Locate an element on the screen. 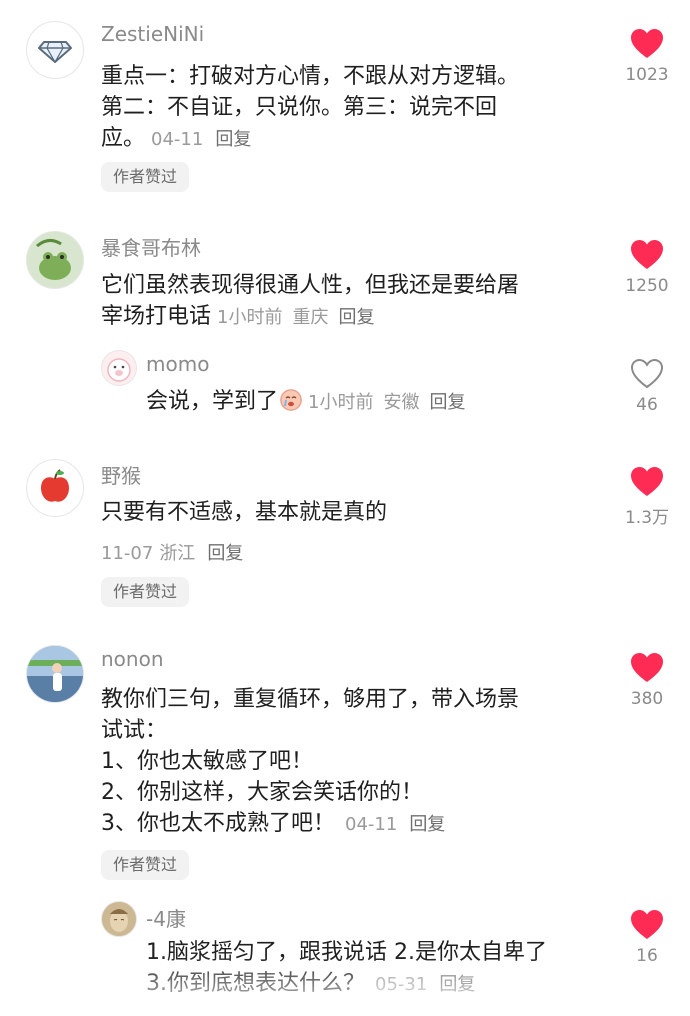 The image size is (690, 1016). comment-line: 它们虽然表现得很通人性，但我还是要给屠 is located at coordinates (310, 285).